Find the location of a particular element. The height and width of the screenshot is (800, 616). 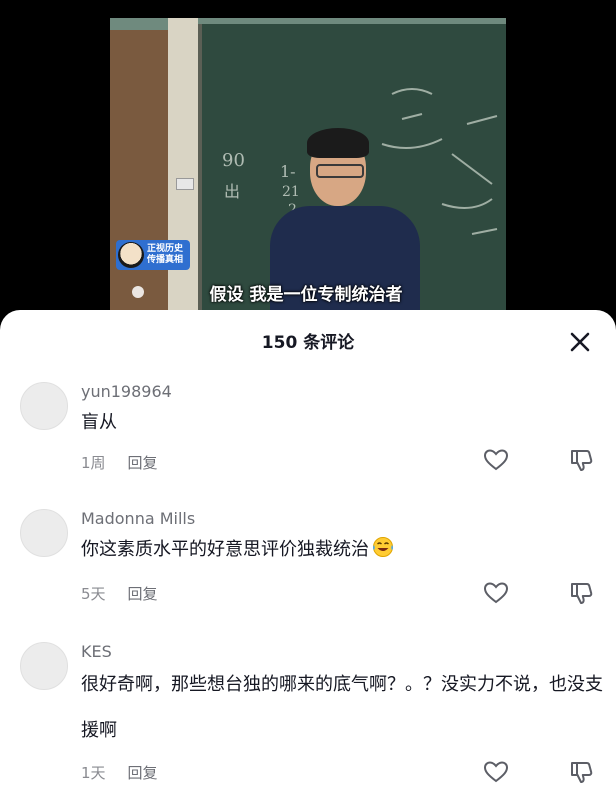

channel-badge-text: 正视历史 传播真相 is located at coordinates (165, 255).